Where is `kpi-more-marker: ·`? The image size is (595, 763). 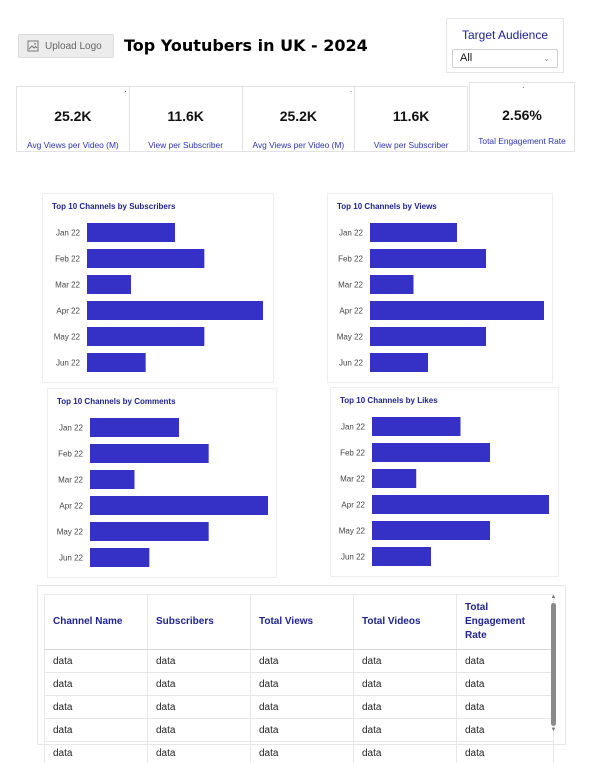
kpi-more-marker: · is located at coordinates (125, 91).